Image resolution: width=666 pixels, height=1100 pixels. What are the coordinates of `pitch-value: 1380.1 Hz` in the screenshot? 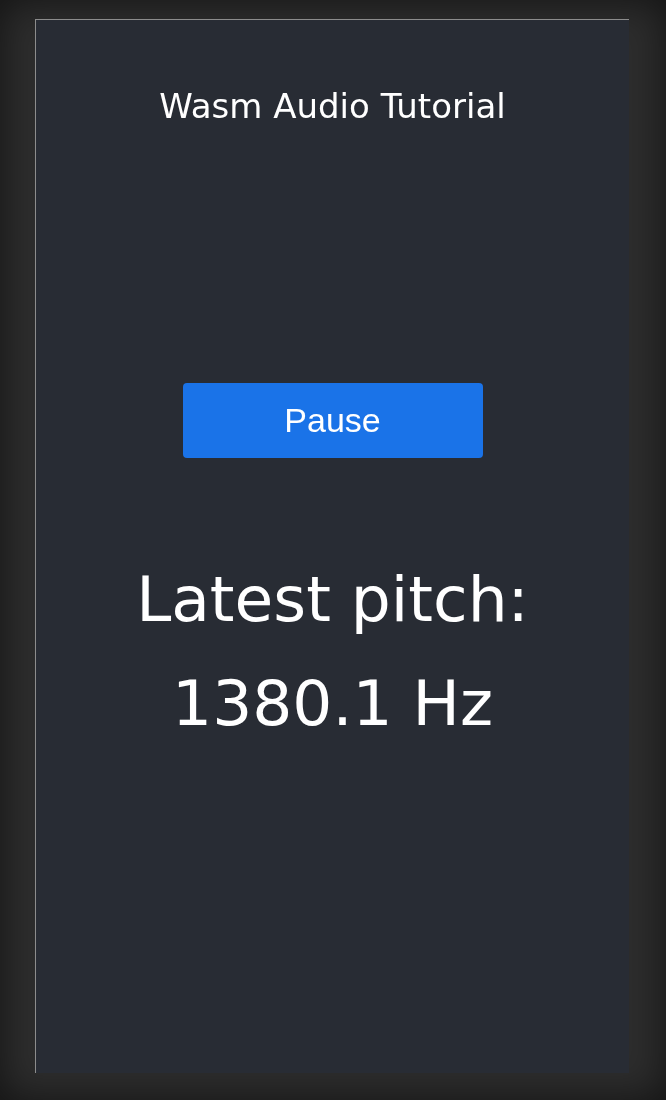 It's located at (332, 704).